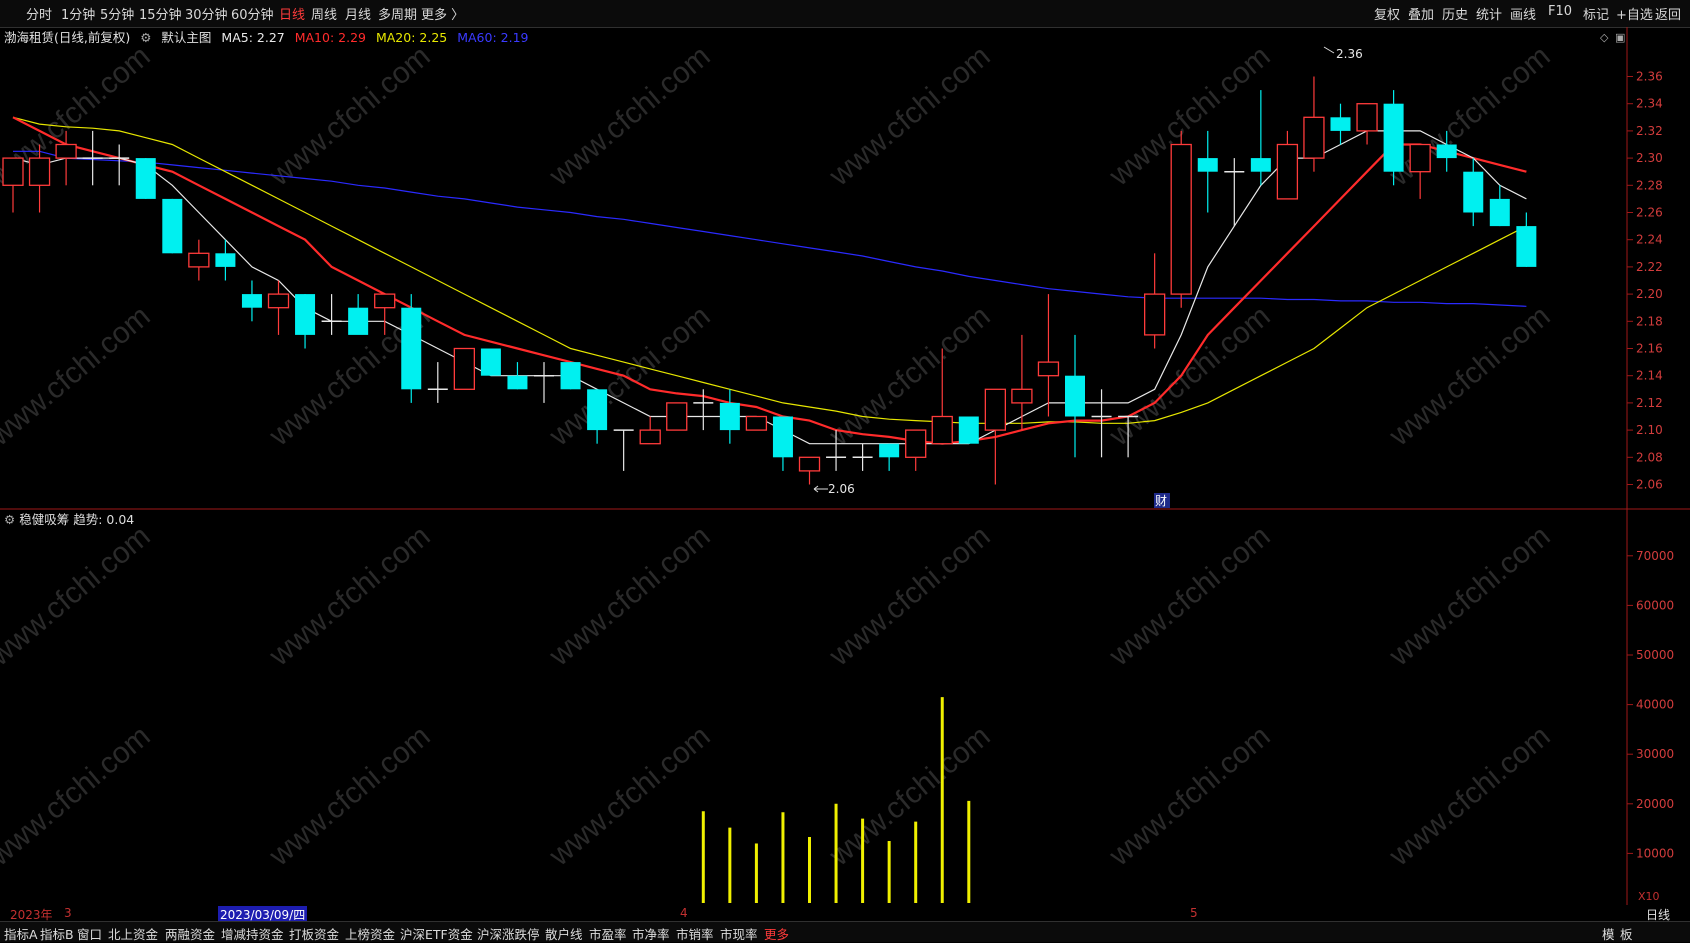 Image resolution: width=1690 pixels, height=943 pixels. I want to click on board-button: 板, so click(1626, 933).